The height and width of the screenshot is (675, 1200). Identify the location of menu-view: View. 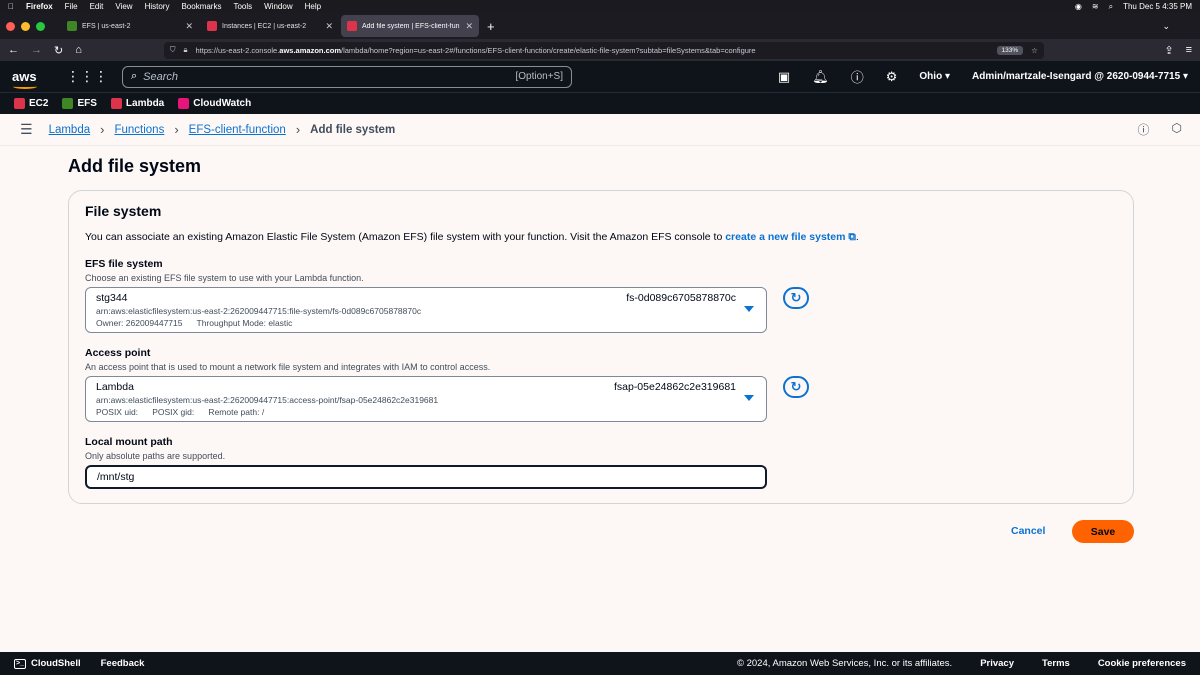
(123, 6).